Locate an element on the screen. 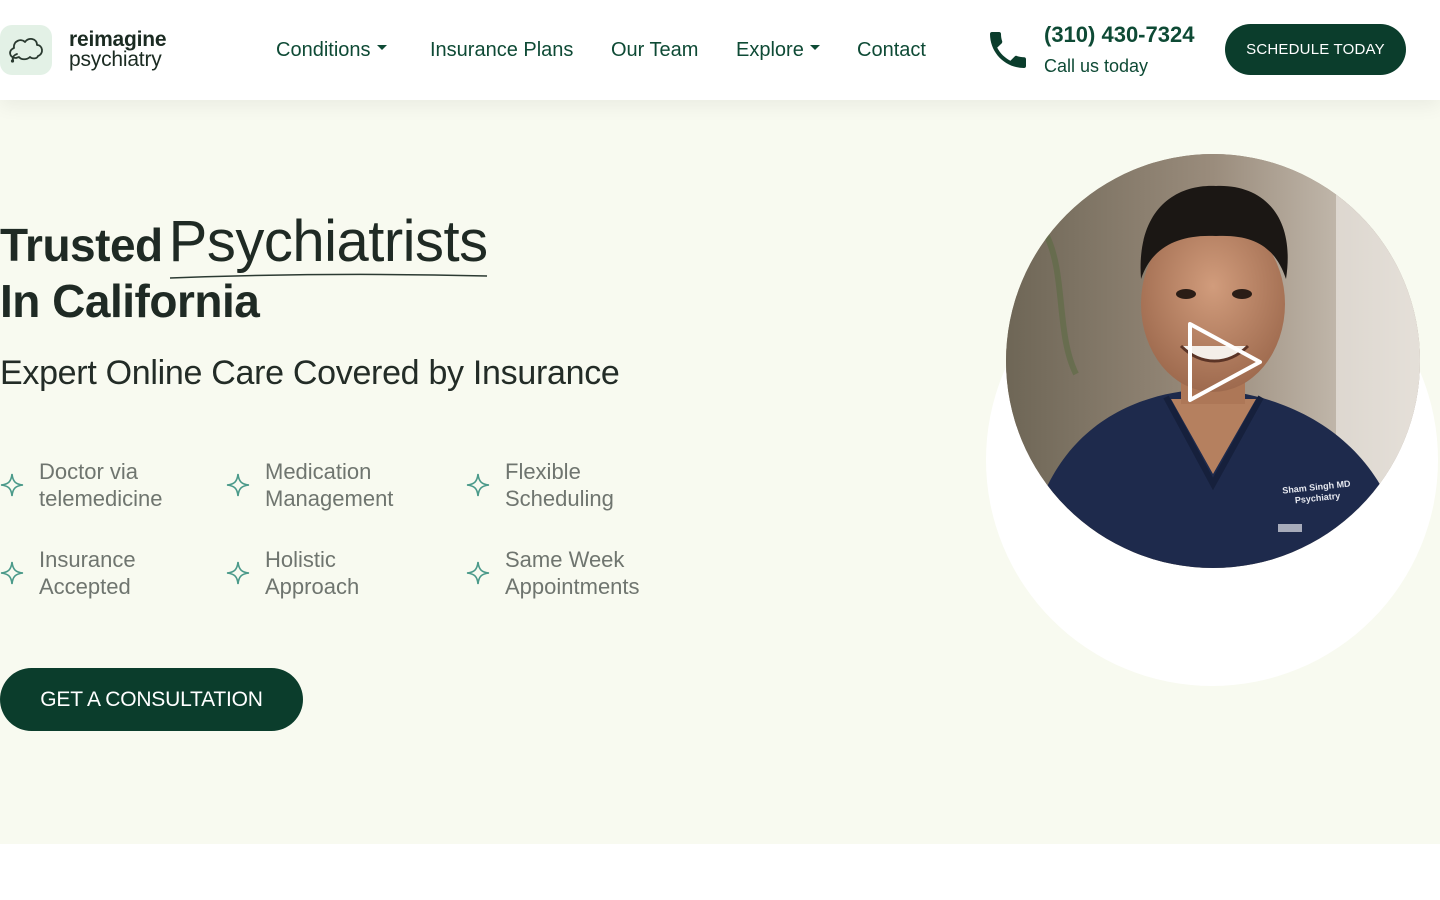  feature-item: Flexible Scheduling is located at coordinates (540, 485).